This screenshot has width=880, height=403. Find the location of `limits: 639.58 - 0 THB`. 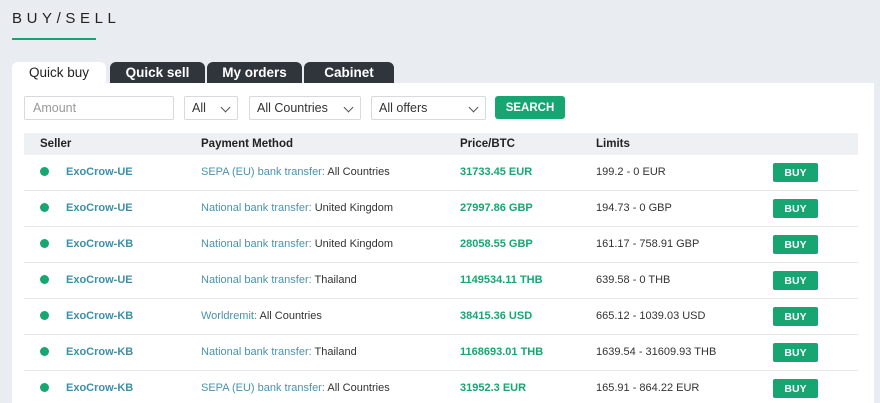

limits: 639.58 - 0 THB is located at coordinates (633, 280).